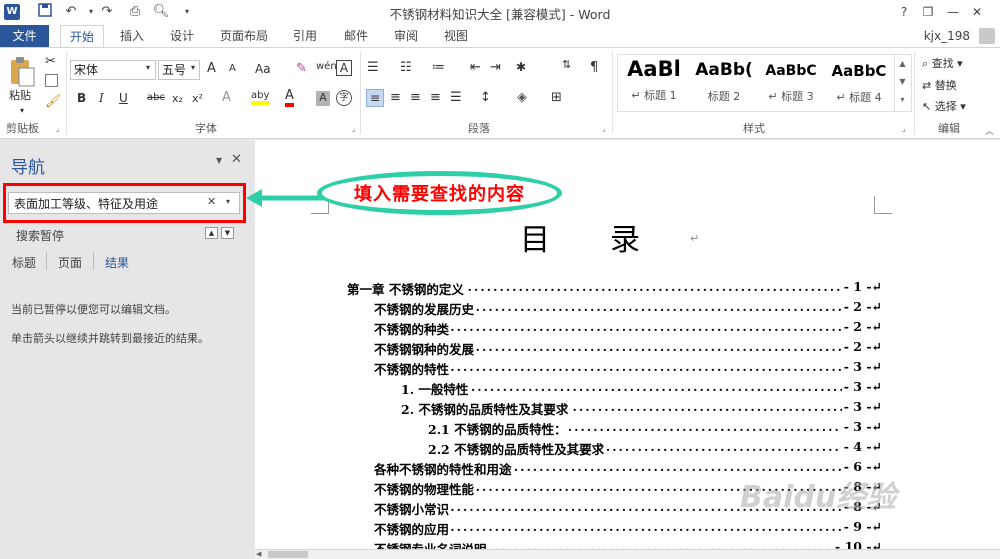 The image size is (1000, 559). What do you see at coordinates (193, 67) in the screenshot?
I see `font-size-chevron-icon: ▾` at bounding box center [193, 67].